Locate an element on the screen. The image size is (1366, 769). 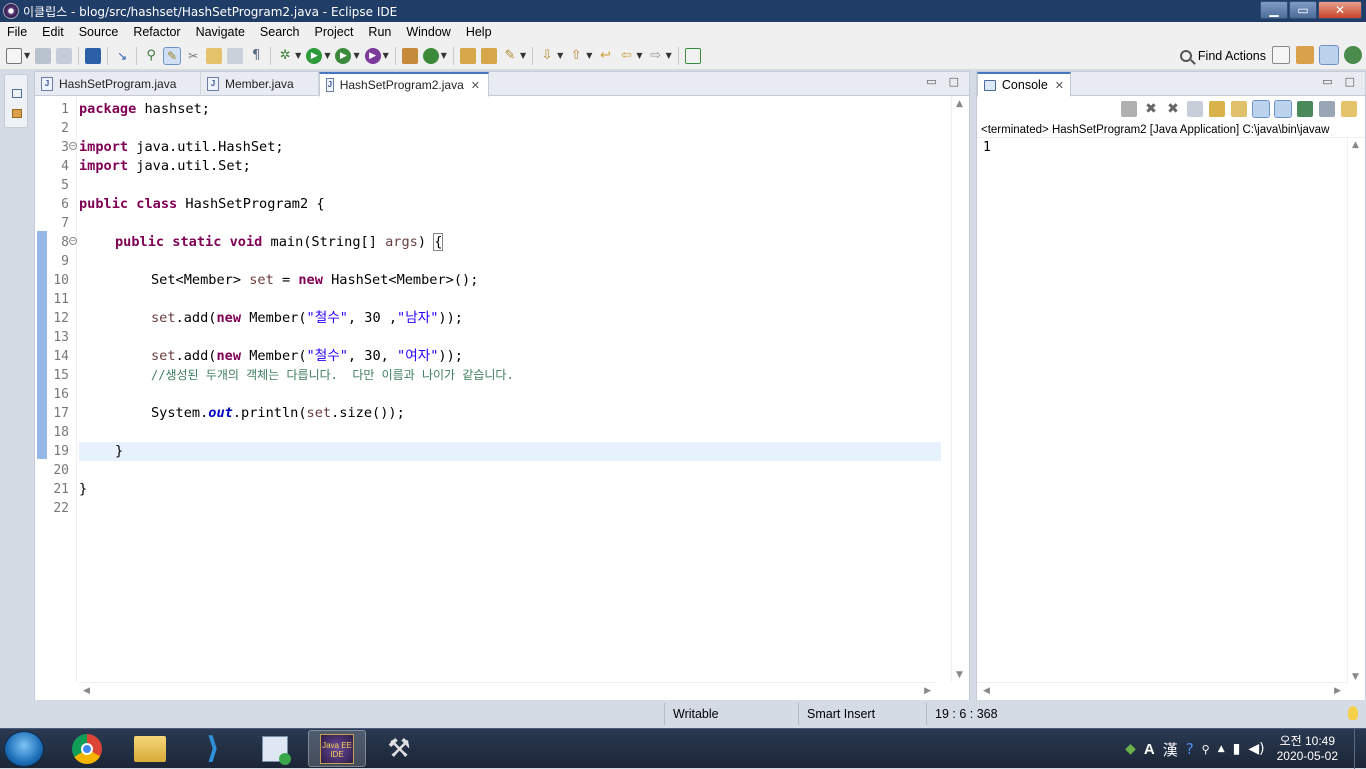
back-dropdown-icon: ▼ is located at coordinates (639, 55).